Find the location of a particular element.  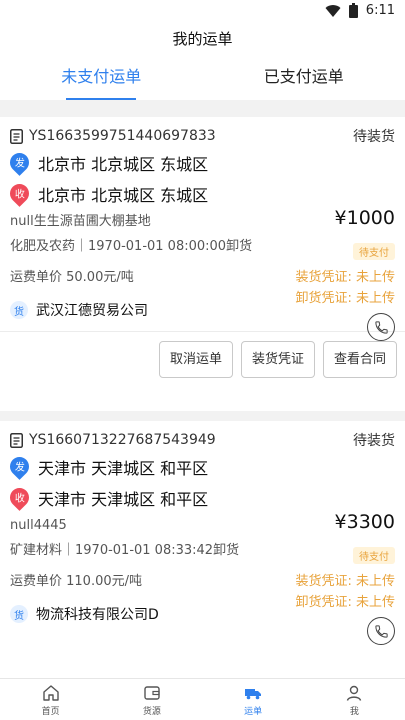

tabbar-item-home: 首页 is located at coordinates (50, 699).